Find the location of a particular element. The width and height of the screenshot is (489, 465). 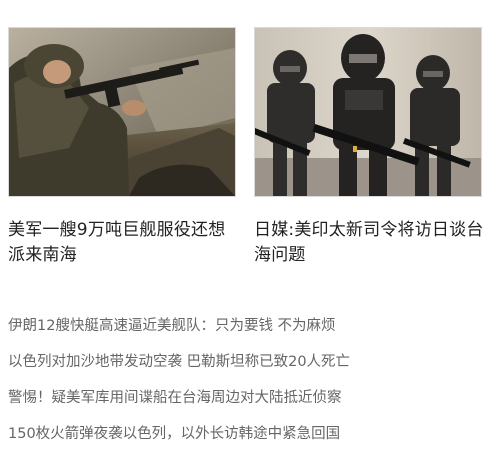

card-1-title: 美军一艘9万吨巨舰服役还想派来南海 is located at coordinates (123, 243).